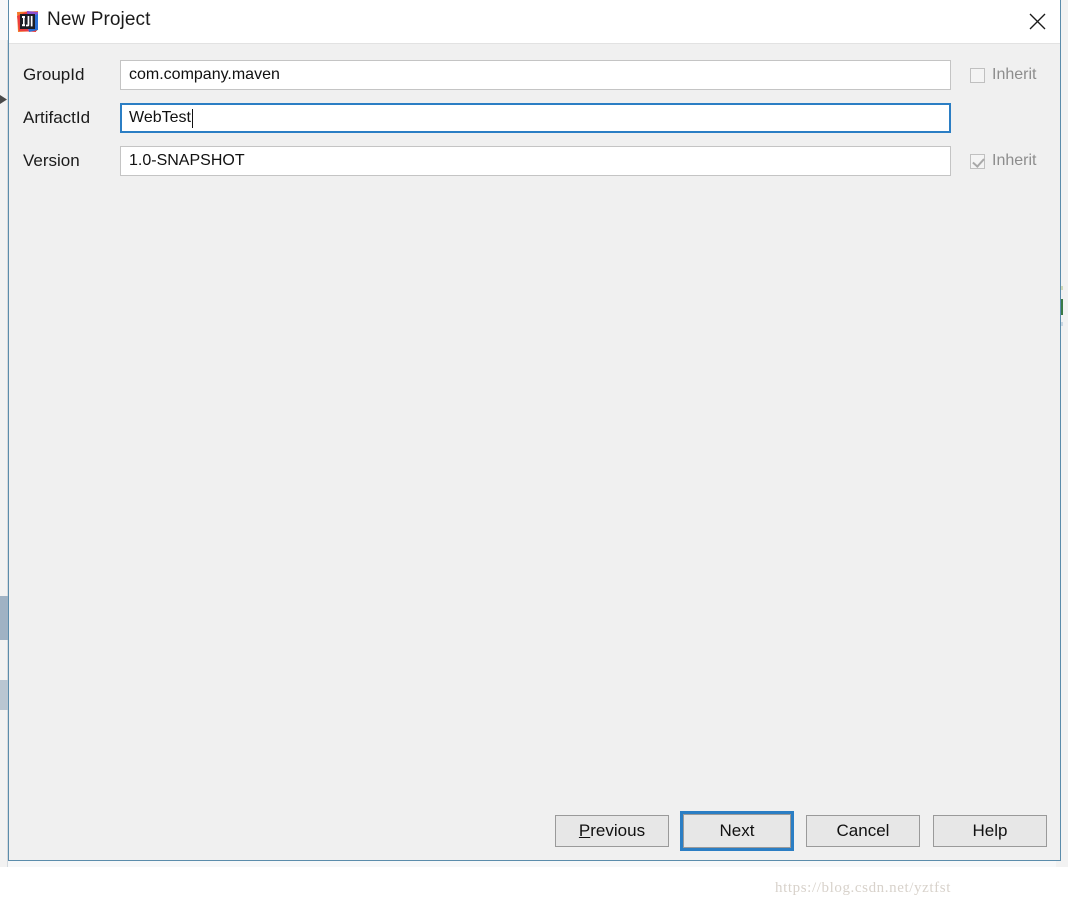  I want to click on groupid-input: com.company.maven, so click(535, 75).